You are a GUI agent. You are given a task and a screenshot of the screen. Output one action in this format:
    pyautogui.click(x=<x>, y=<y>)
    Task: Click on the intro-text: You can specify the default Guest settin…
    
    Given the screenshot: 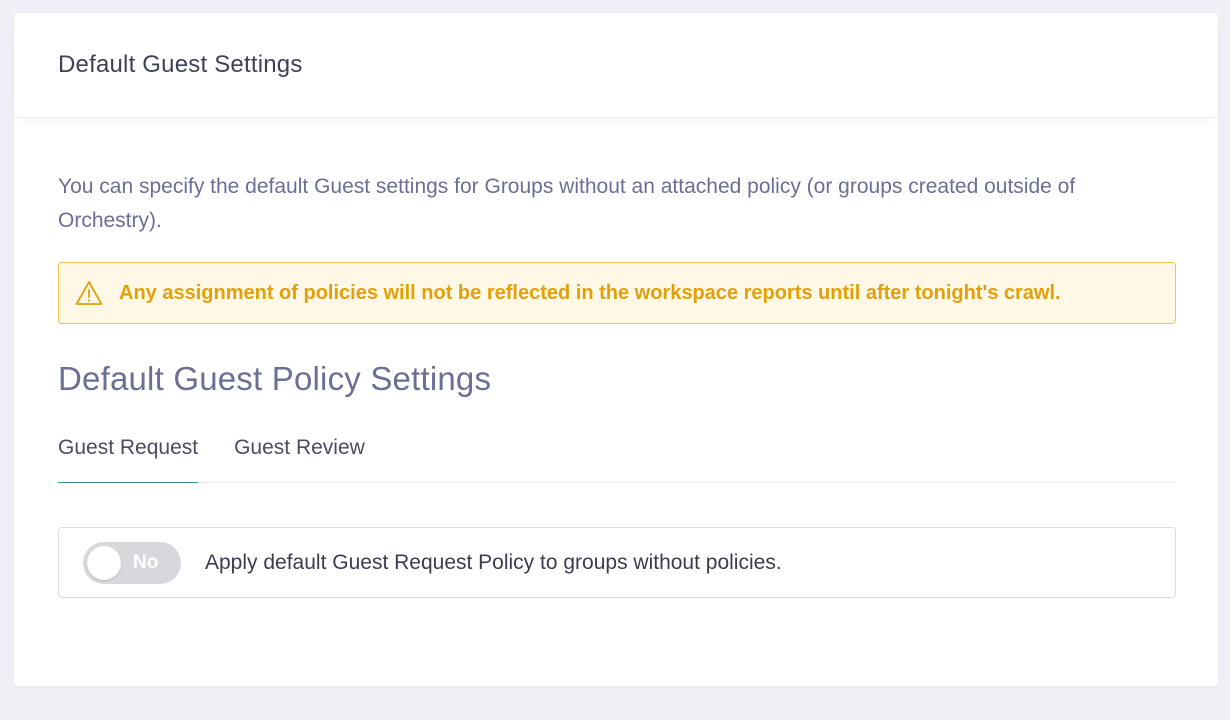 What is the action you would take?
    pyautogui.click(x=567, y=203)
    